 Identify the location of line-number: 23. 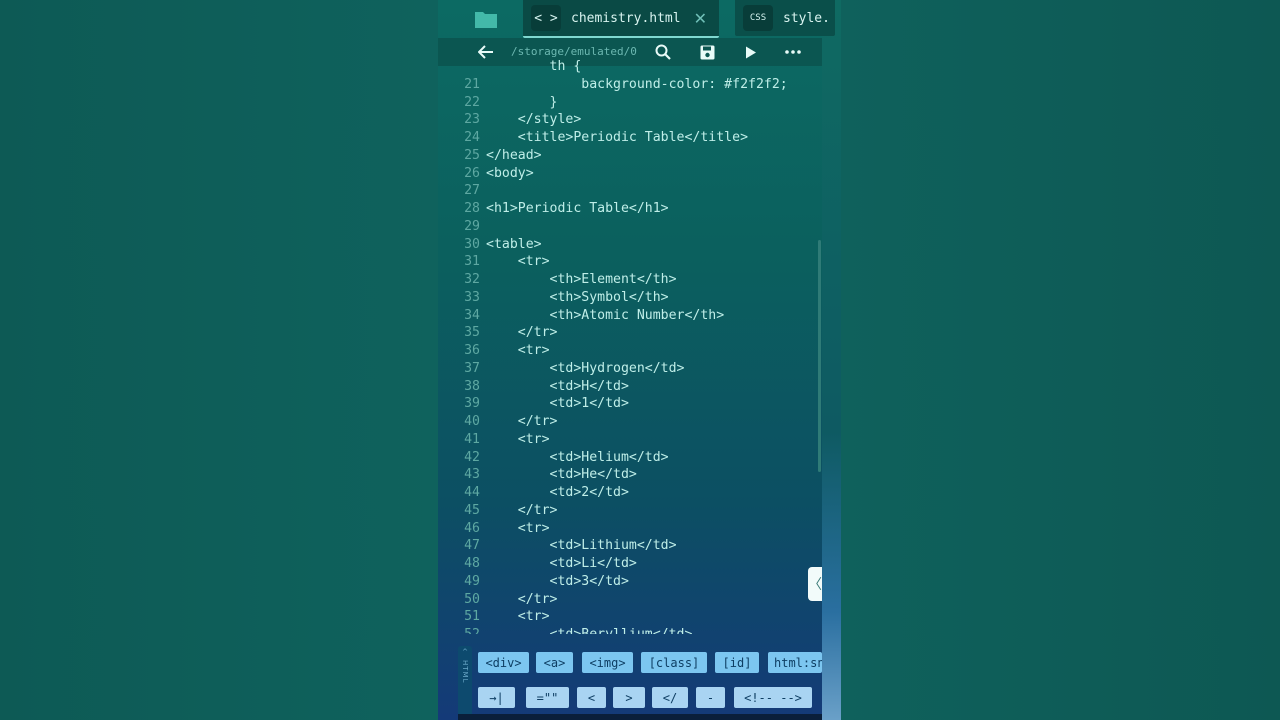
(472, 120).